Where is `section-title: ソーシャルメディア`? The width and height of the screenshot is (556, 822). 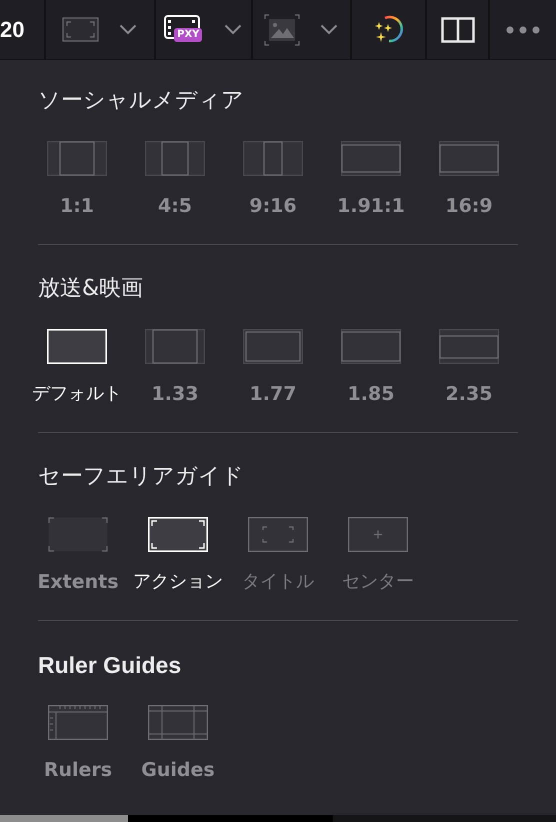
section-title: ソーシャルメディア is located at coordinates (141, 101).